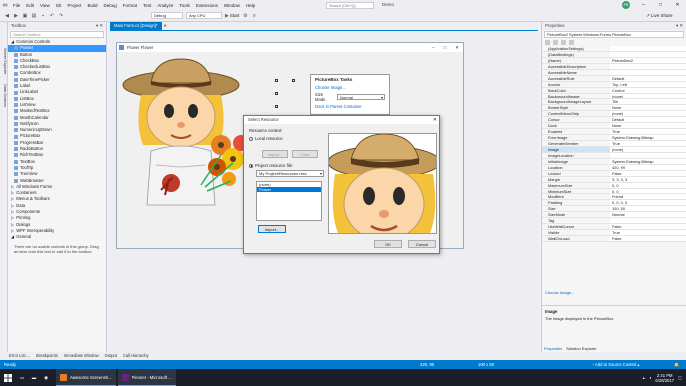  Describe the element at coordinates (59, 5) in the screenshot. I see `menu-git: Git` at that location.